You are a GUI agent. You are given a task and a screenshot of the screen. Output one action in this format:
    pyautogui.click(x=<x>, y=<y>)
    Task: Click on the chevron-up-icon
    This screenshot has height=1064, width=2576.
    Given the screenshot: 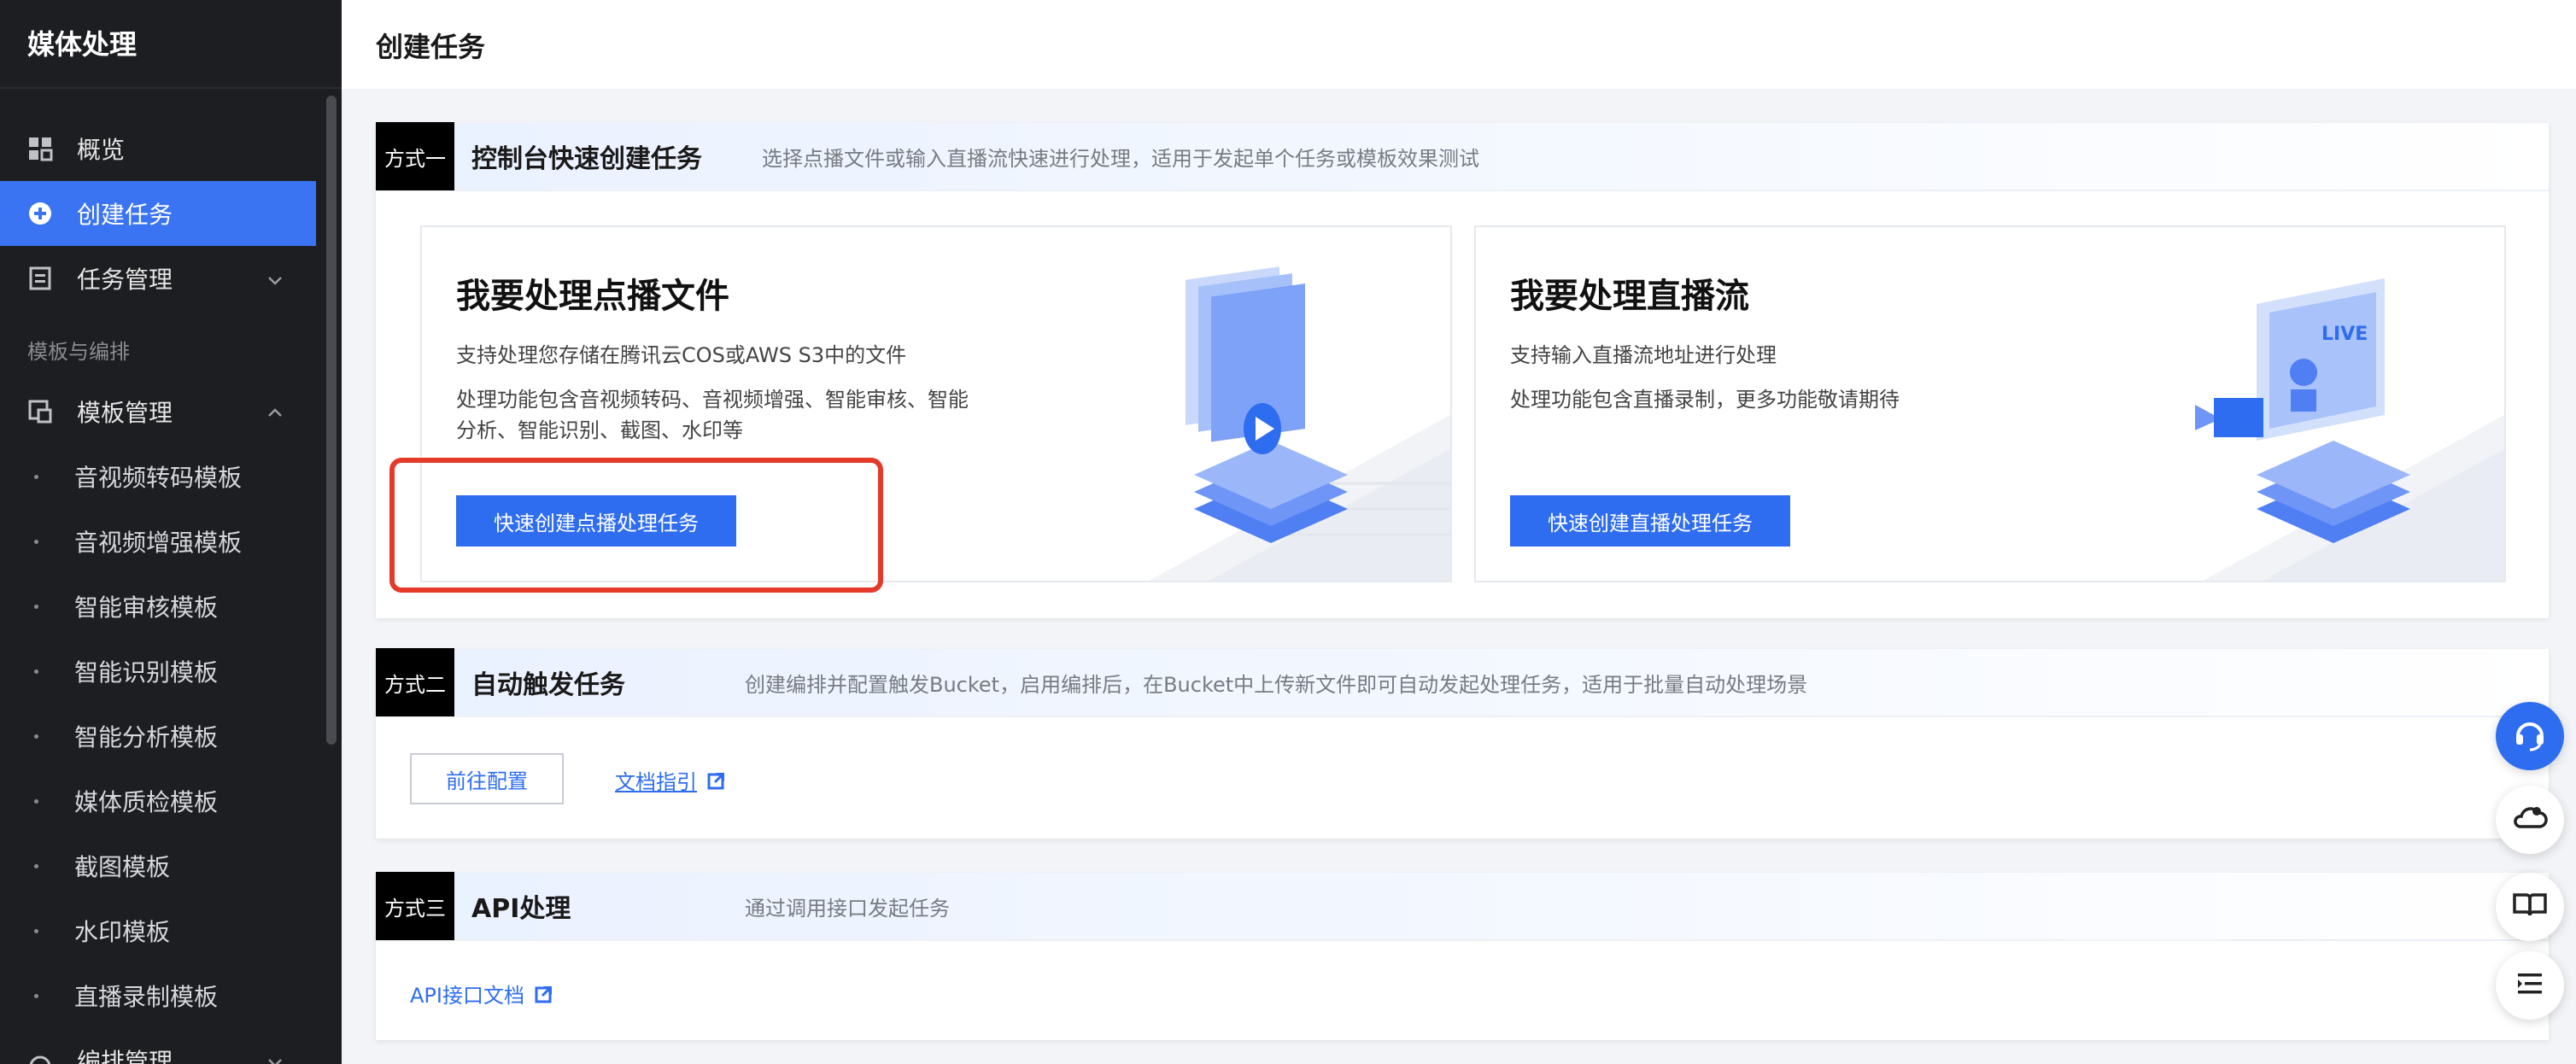 What is the action you would take?
    pyautogui.click(x=275, y=411)
    